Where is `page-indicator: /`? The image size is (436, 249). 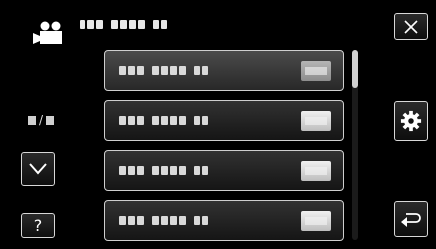 page-indicator: / is located at coordinates (41, 120).